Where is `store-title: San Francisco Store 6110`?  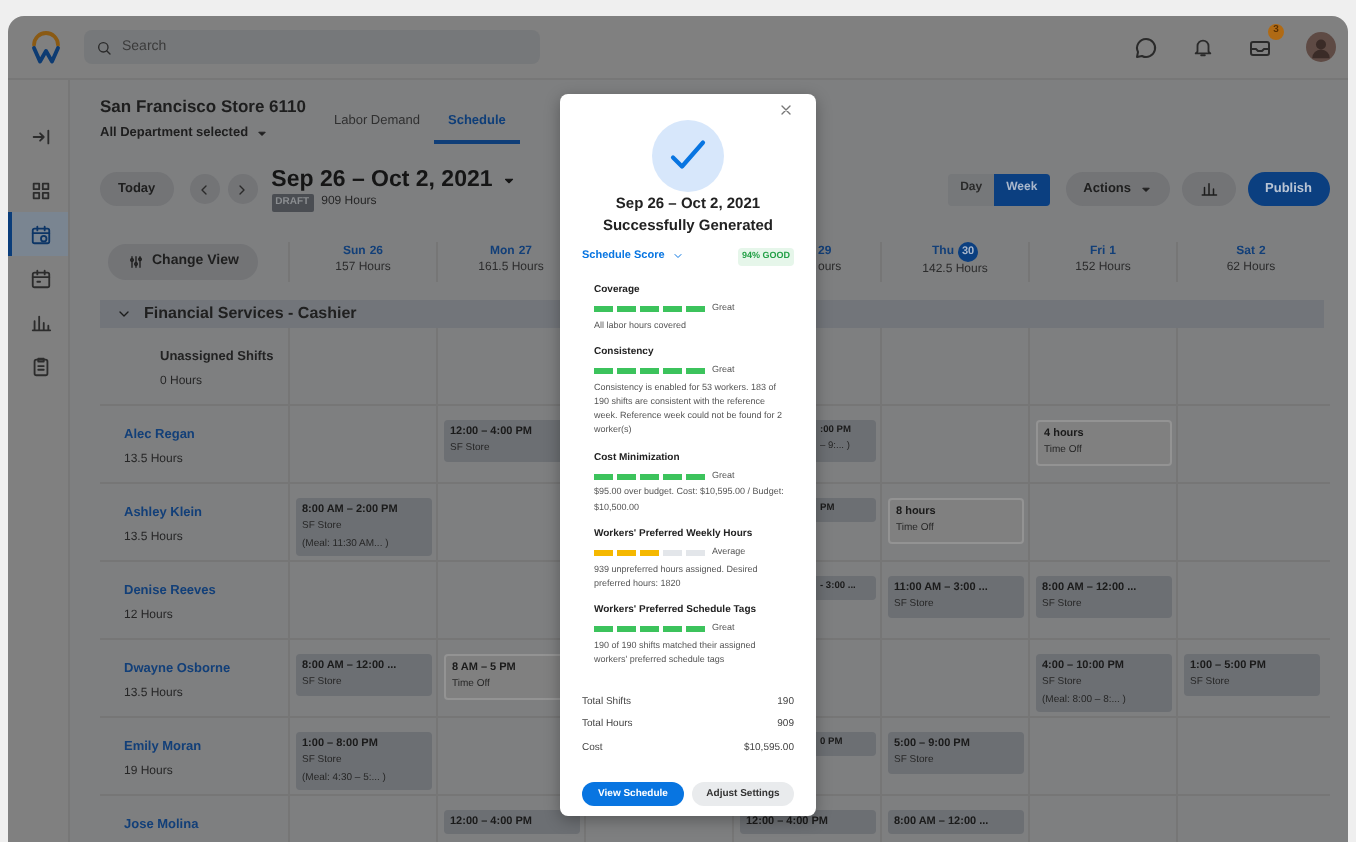 store-title: San Francisco Store 6110 is located at coordinates (204, 107).